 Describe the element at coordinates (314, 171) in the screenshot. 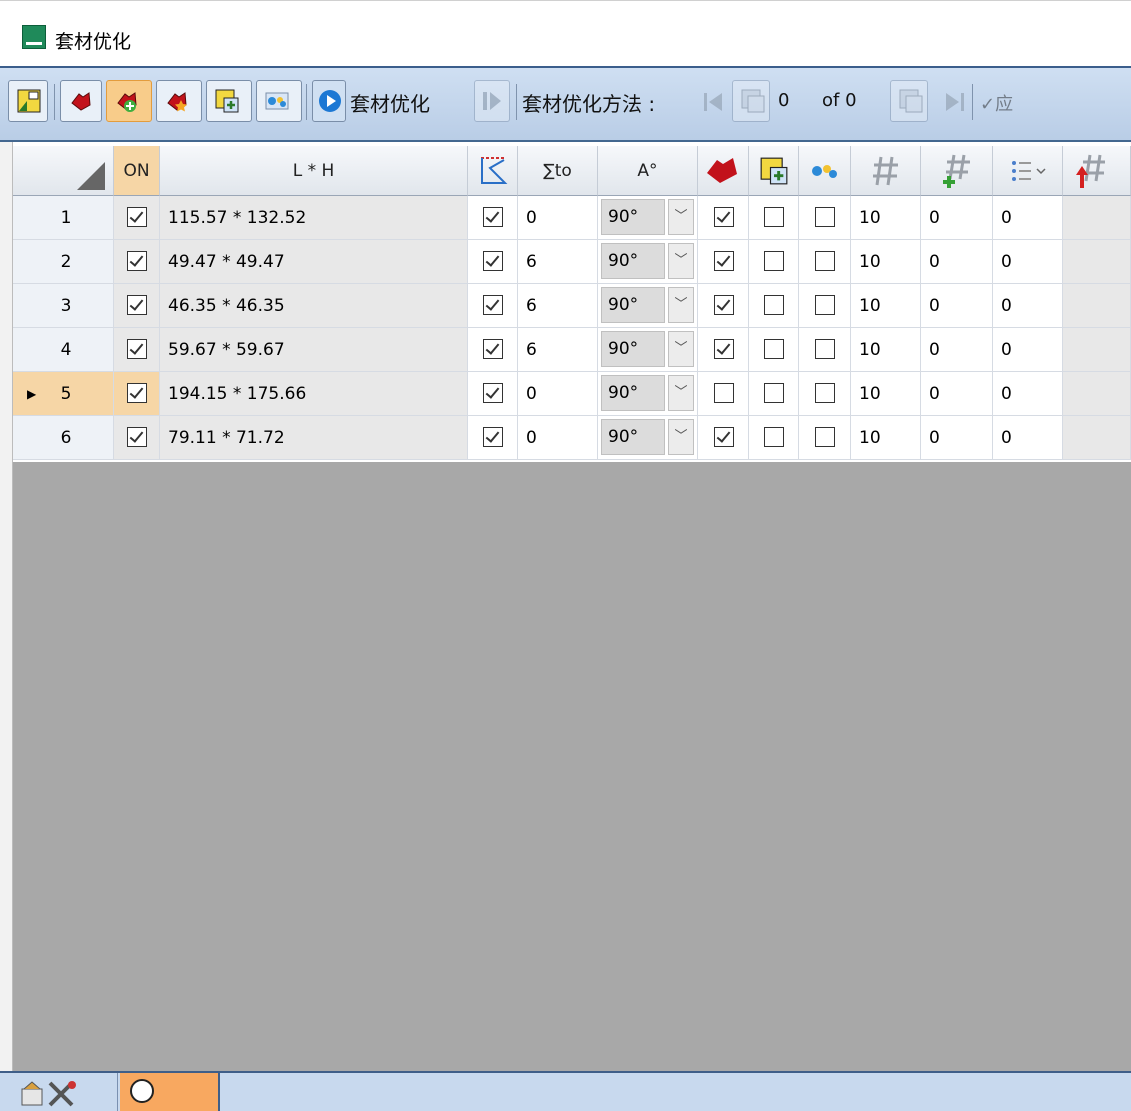

I see `header-lh: L * H` at that location.